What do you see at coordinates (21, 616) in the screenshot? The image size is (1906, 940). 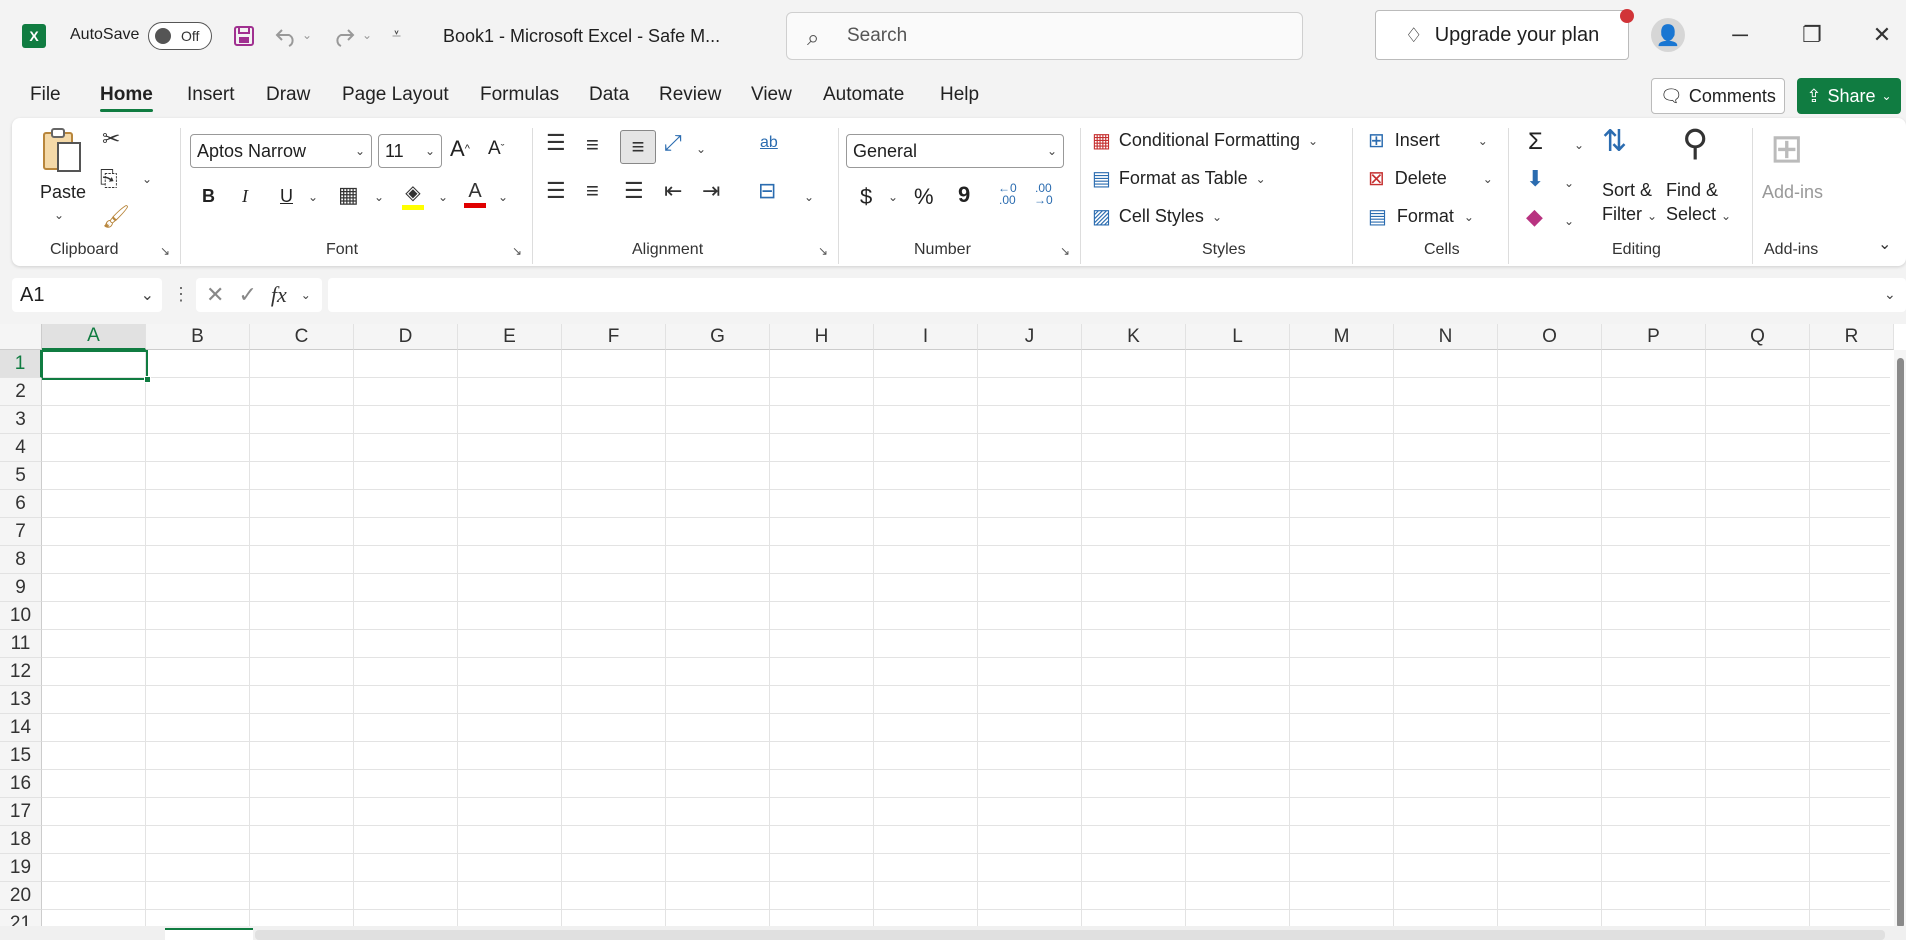 I see `row-header-10: 10` at bounding box center [21, 616].